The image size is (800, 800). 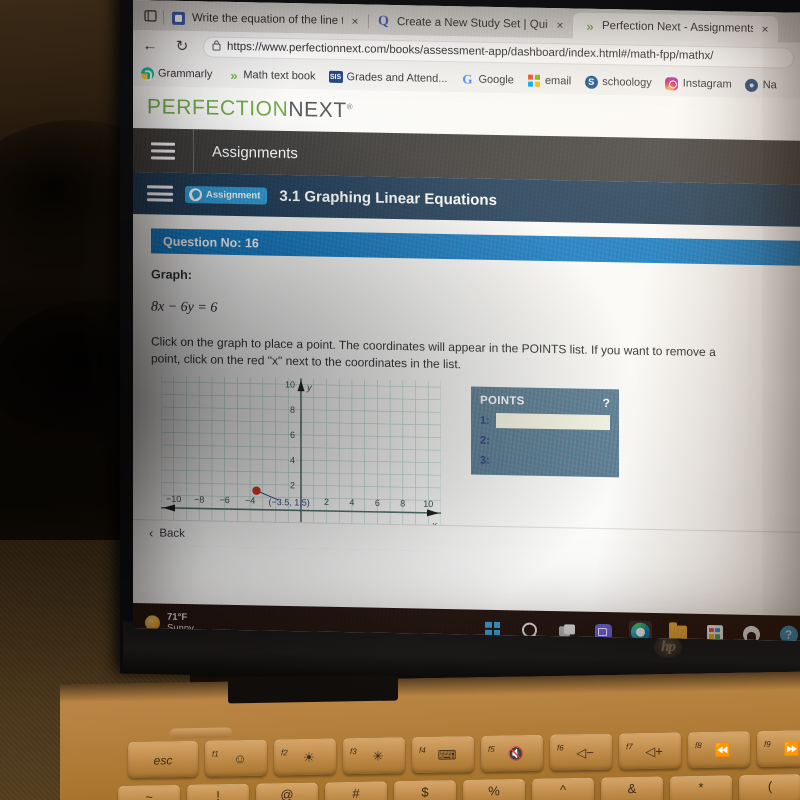 What do you see at coordinates (698, 83) in the screenshot?
I see `bookmark-instagram: Instagram` at bounding box center [698, 83].